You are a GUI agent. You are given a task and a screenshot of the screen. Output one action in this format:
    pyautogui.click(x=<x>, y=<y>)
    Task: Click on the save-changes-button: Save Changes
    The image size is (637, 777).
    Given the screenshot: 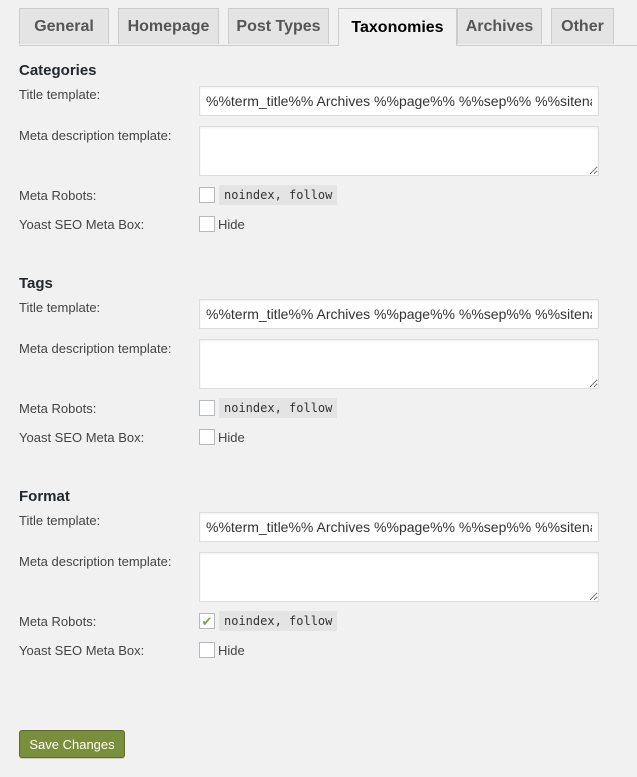 What is the action you would take?
    pyautogui.click(x=72, y=744)
    